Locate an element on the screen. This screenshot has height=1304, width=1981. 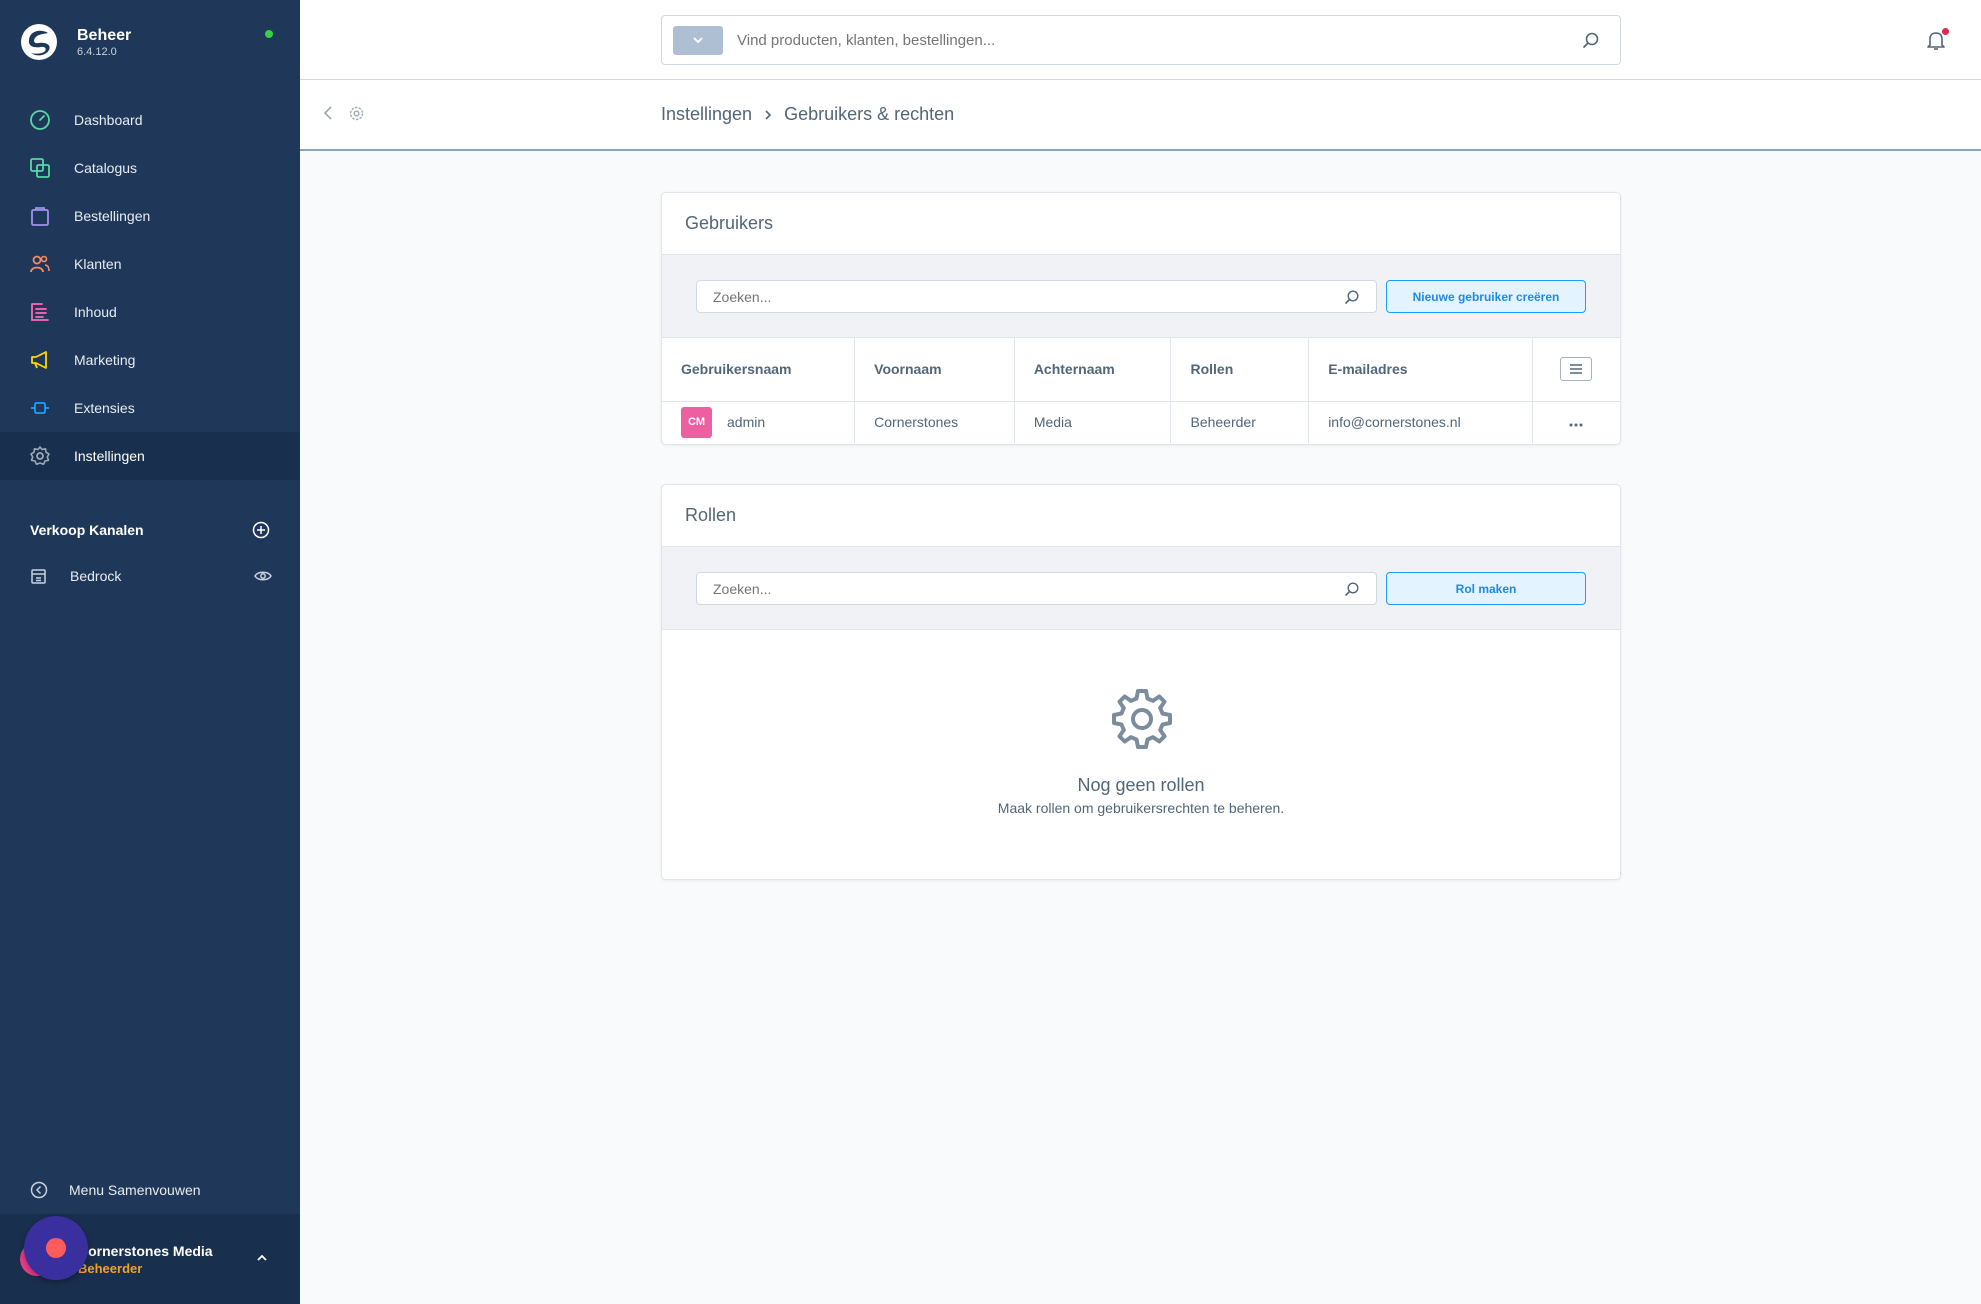
notification-badge is located at coordinates (1945, 31).